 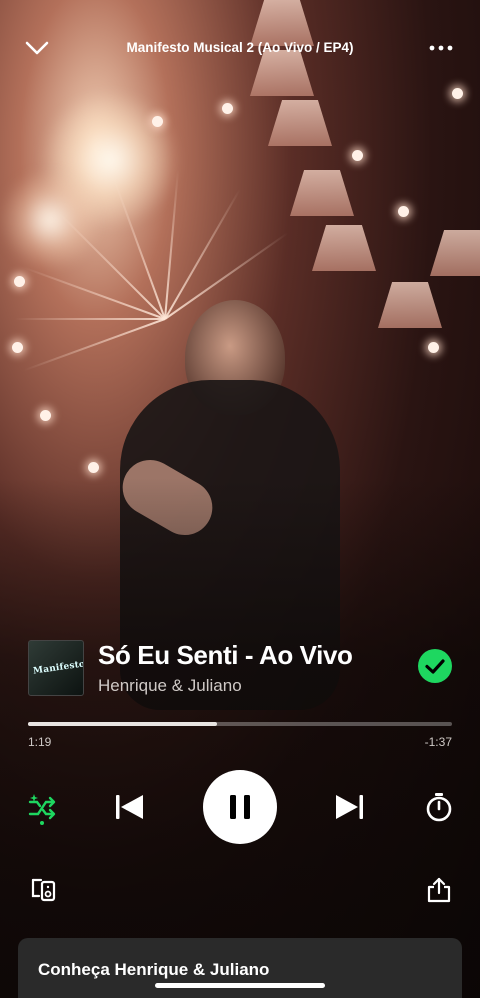 What do you see at coordinates (441, 48) in the screenshot?
I see `more-horizontal-icon` at bounding box center [441, 48].